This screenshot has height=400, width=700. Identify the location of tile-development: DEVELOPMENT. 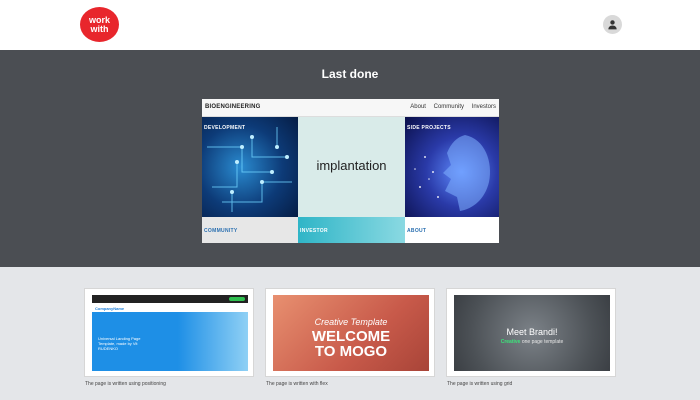
(250, 167).